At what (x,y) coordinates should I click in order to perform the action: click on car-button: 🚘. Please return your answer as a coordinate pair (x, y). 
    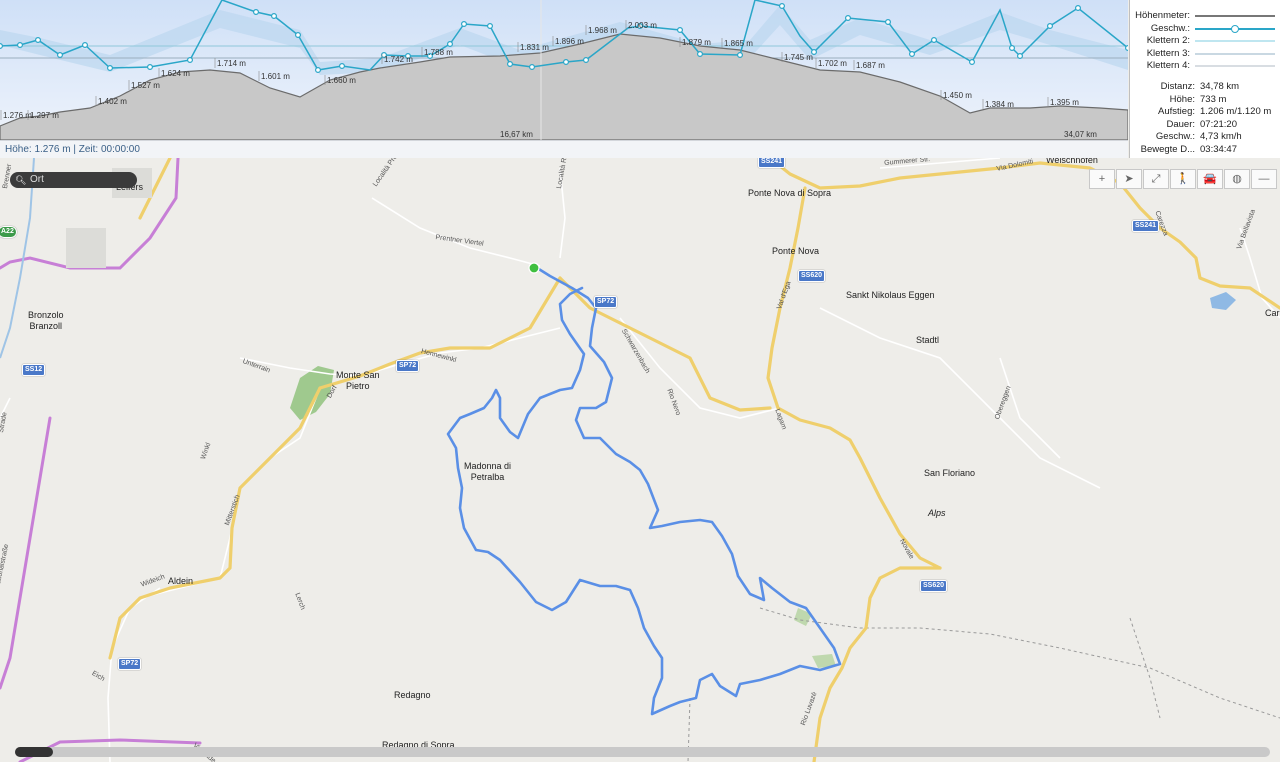
    Looking at the image, I should click on (1210, 179).